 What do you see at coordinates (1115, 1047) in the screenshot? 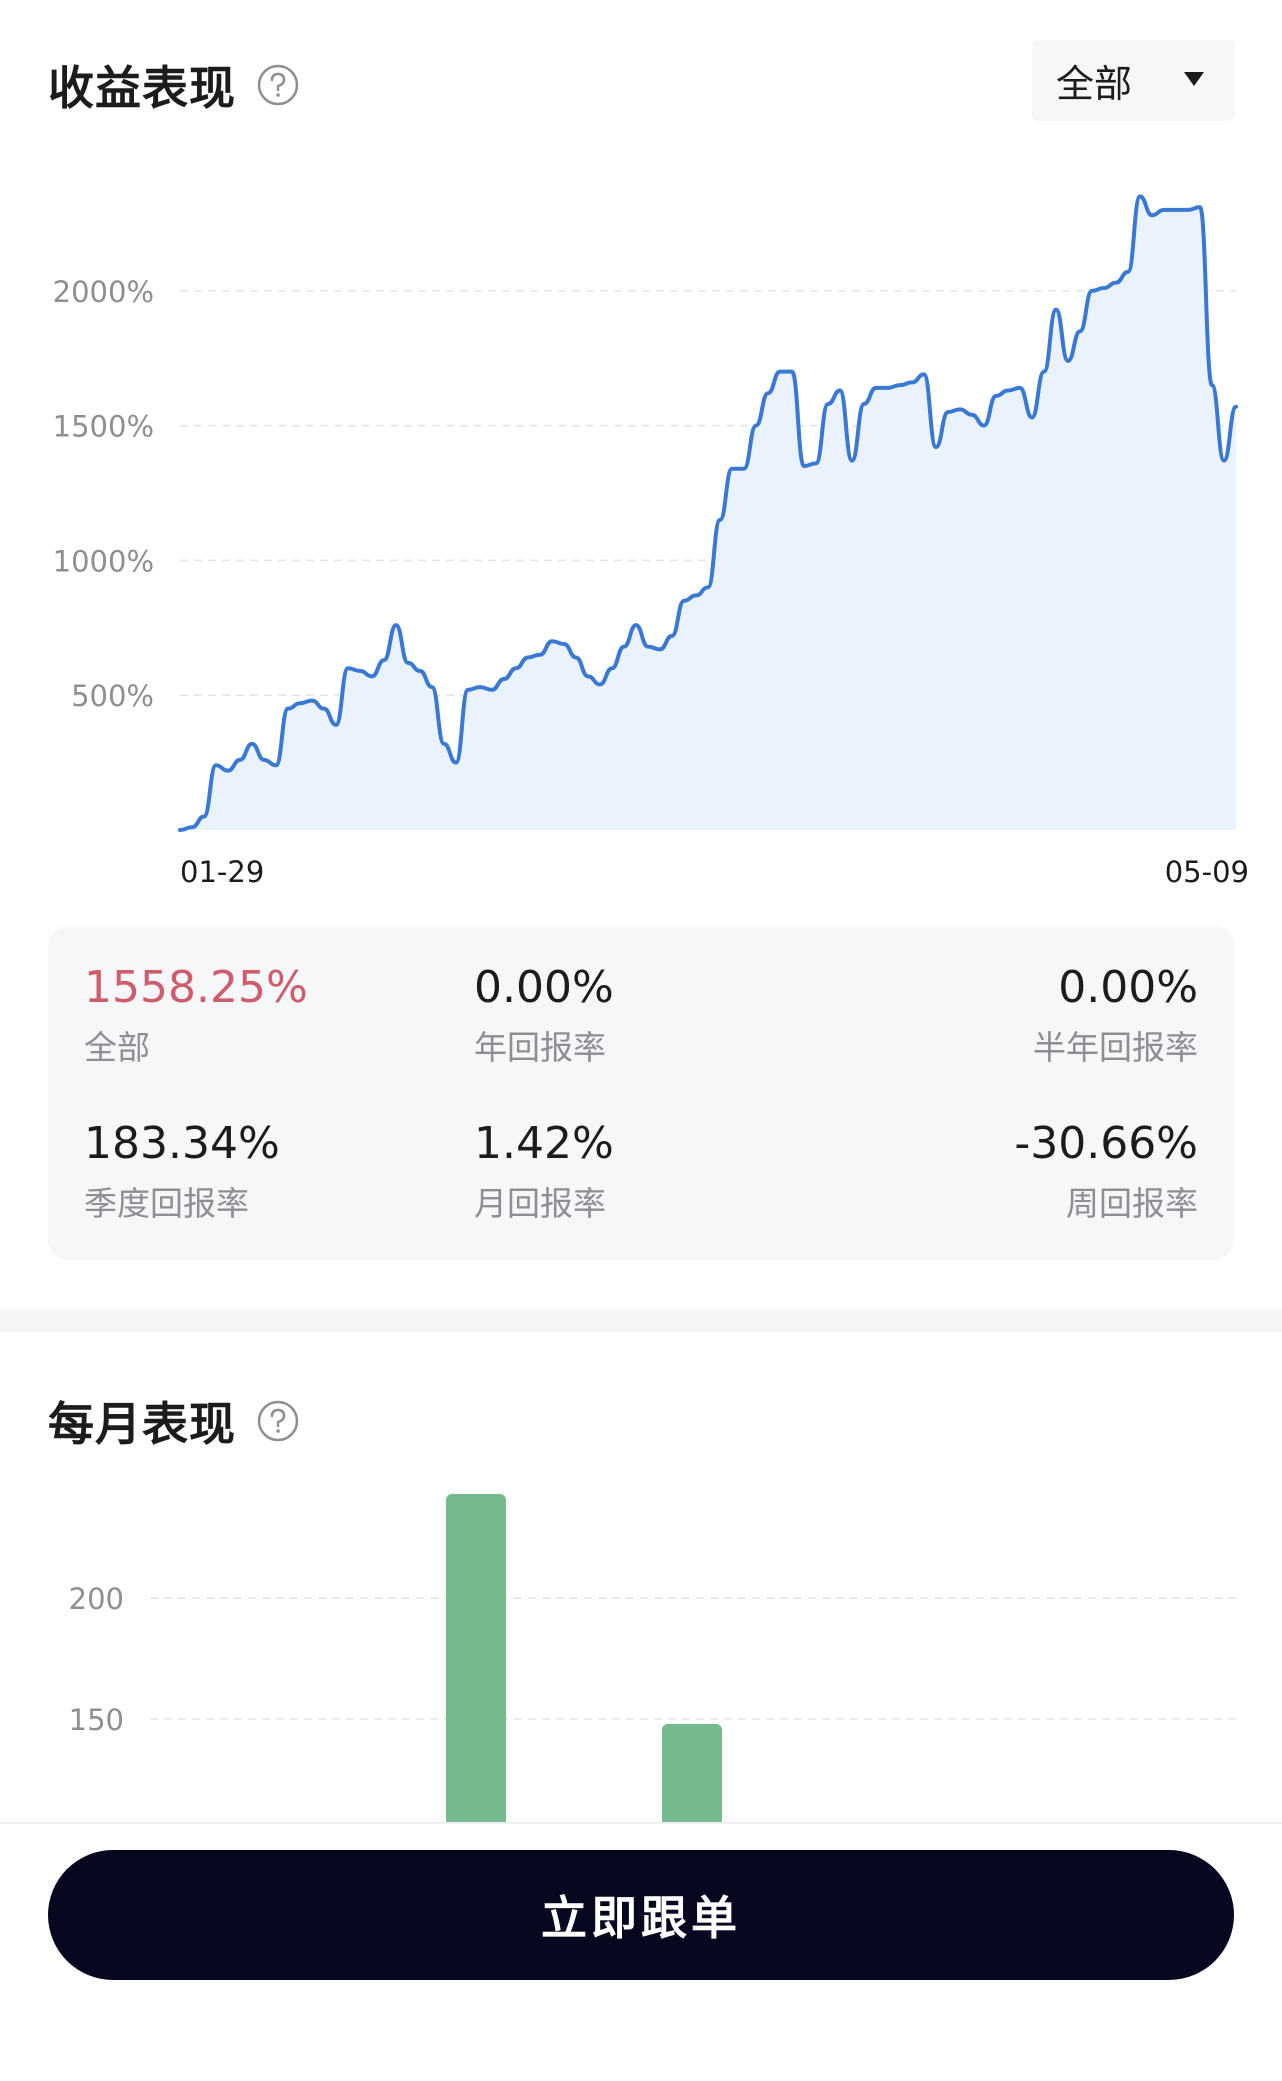
I see `stat-half-year-label: 半年回报率` at bounding box center [1115, 1047].